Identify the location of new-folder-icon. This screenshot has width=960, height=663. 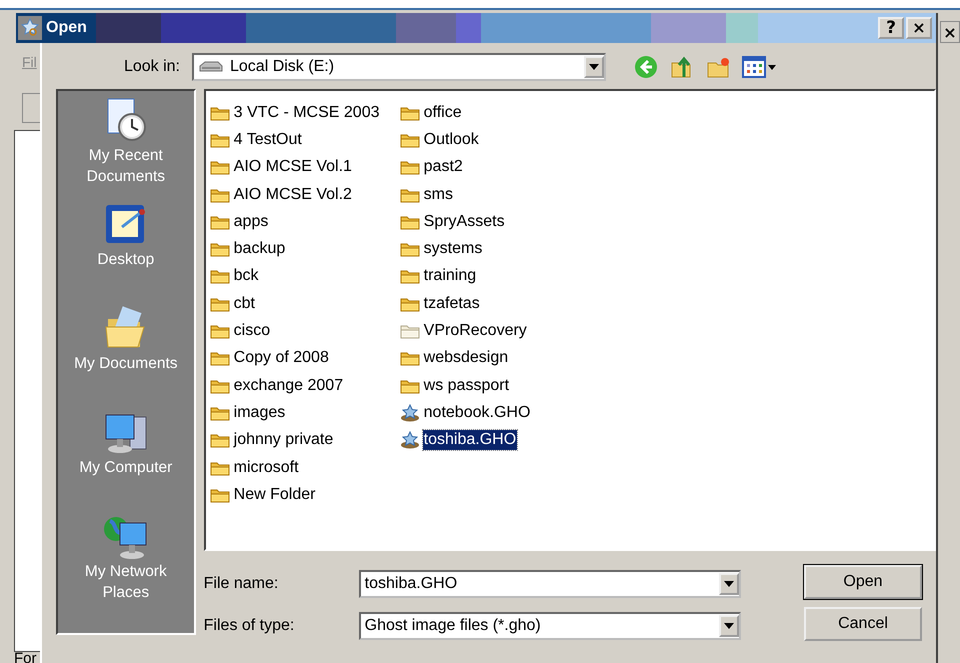
(718, 67).